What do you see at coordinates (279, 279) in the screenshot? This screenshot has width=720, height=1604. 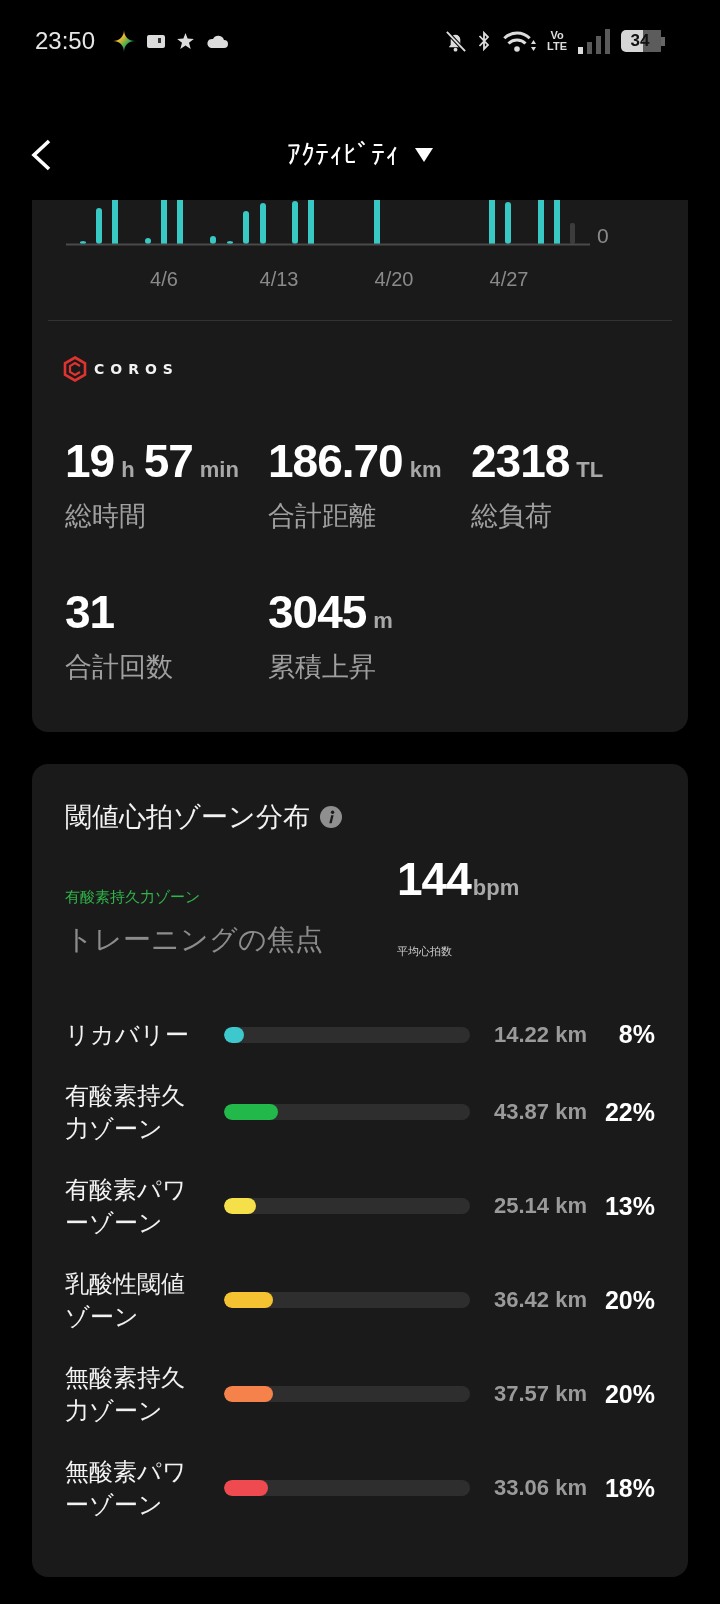 I see `date-label: 4/13` at bounding box center [279, 279].